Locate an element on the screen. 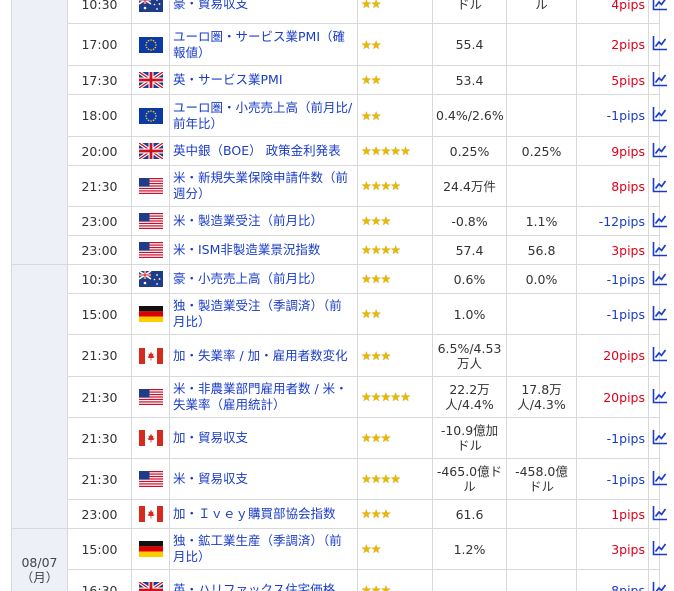 Image resolution: width=674 pixels, height=591 pixels. forecast-value: -458.0億ドル is located at coordinates (541, 479).